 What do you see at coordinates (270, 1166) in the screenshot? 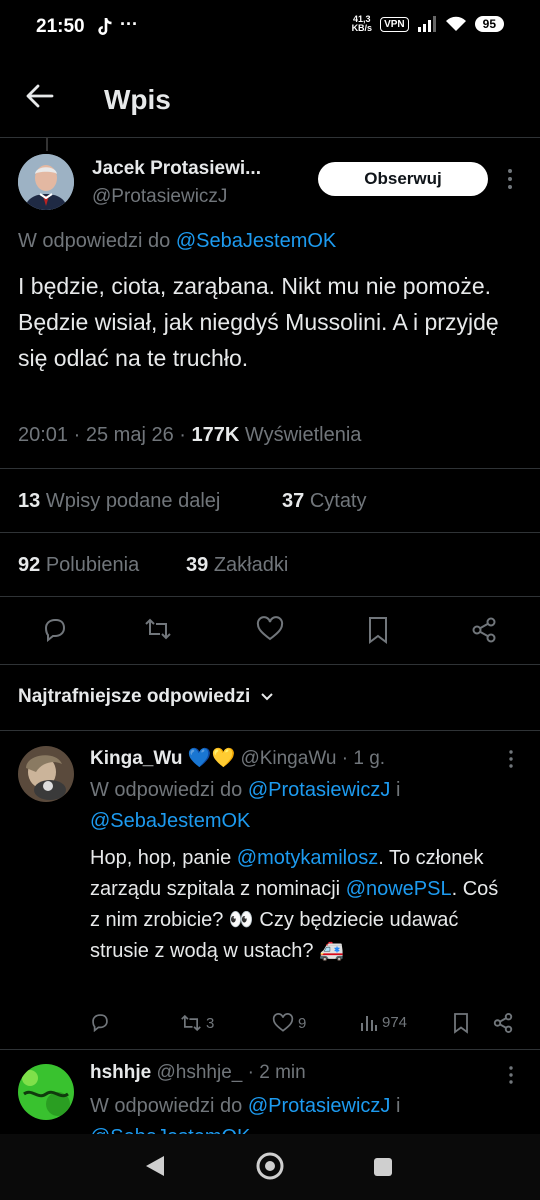
I see `nav-home-icon` at bounding box center [270, 1166].